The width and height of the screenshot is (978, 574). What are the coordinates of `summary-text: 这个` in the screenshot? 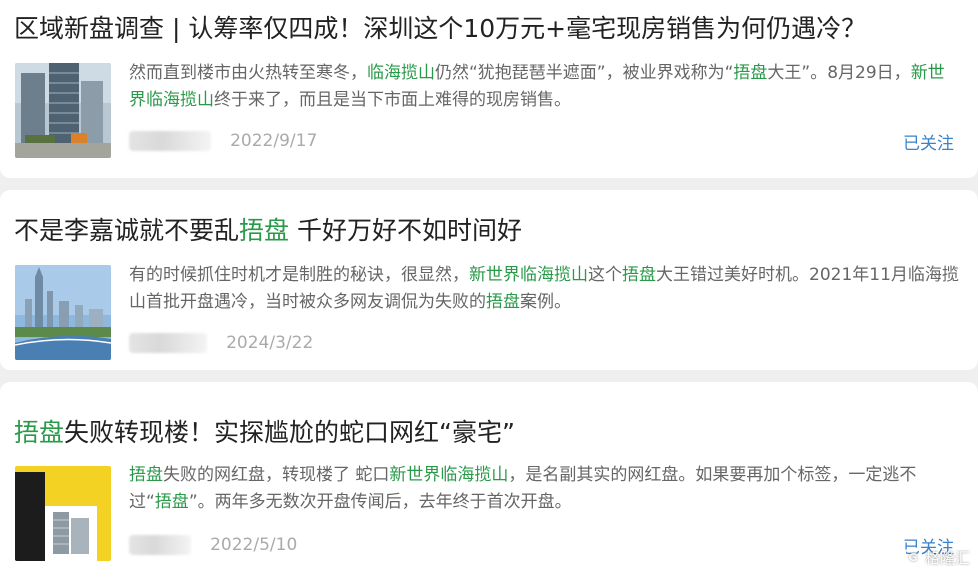 It's located at (605, 275).